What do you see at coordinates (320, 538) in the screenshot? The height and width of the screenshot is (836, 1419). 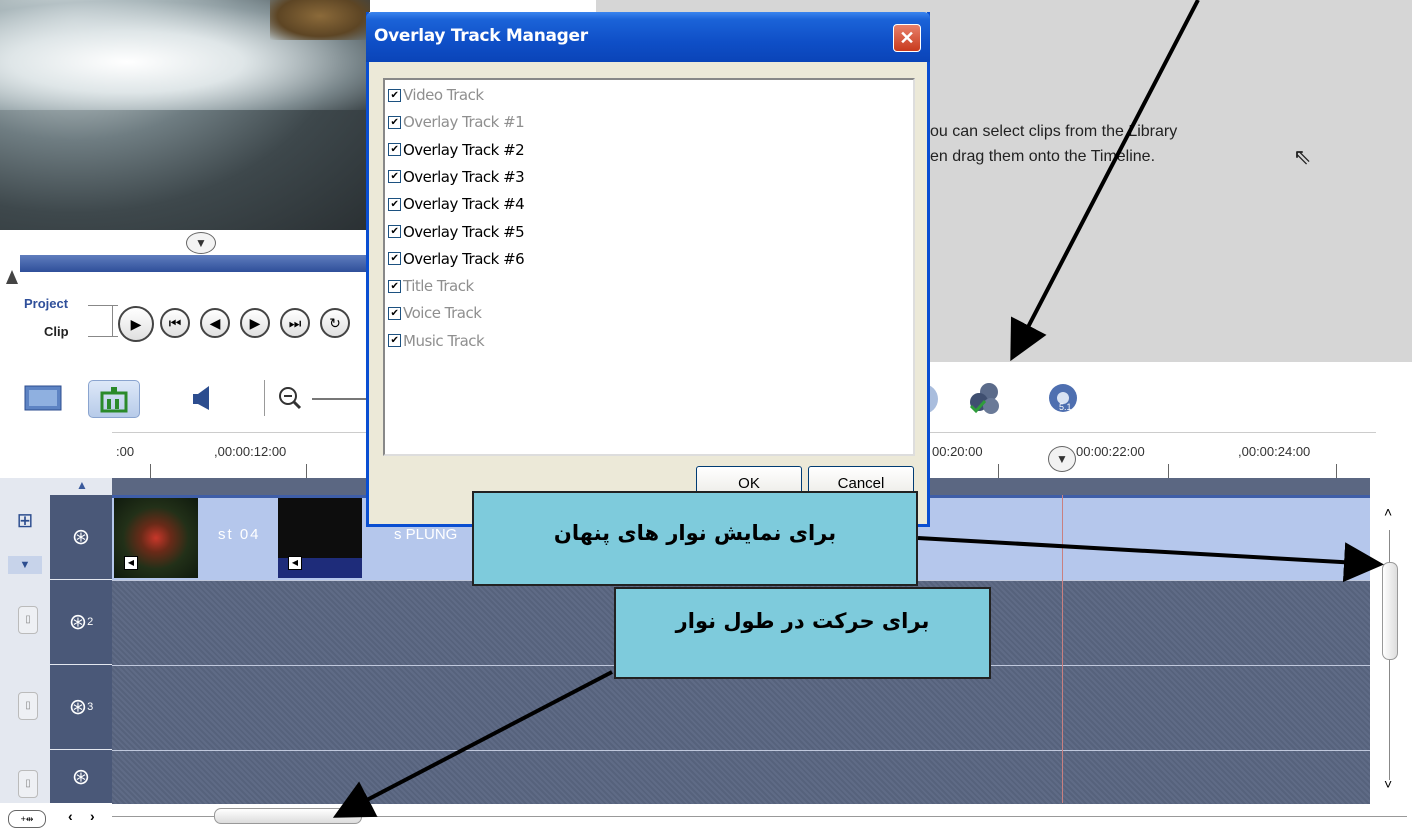 I see `video-clip-black: ◀` at bounding box center [320, 538].